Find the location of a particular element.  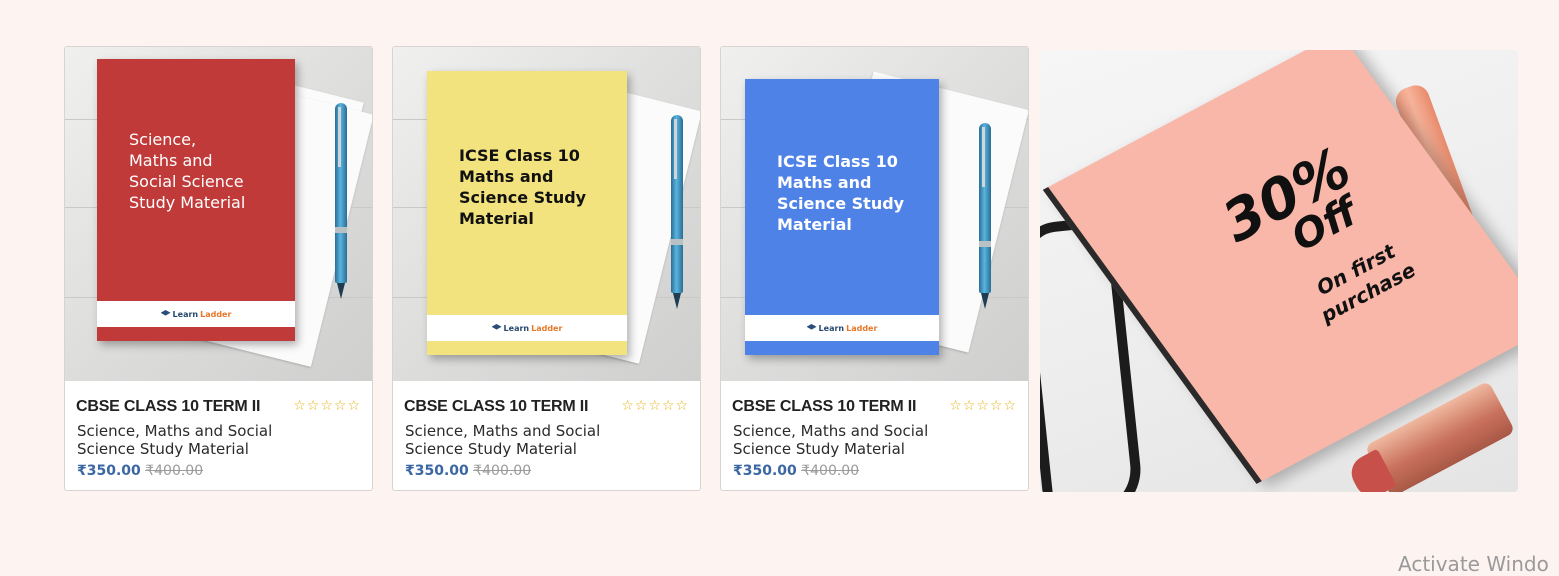

activation-watermark: Activate Windo is located at coordinates (1473, 564).